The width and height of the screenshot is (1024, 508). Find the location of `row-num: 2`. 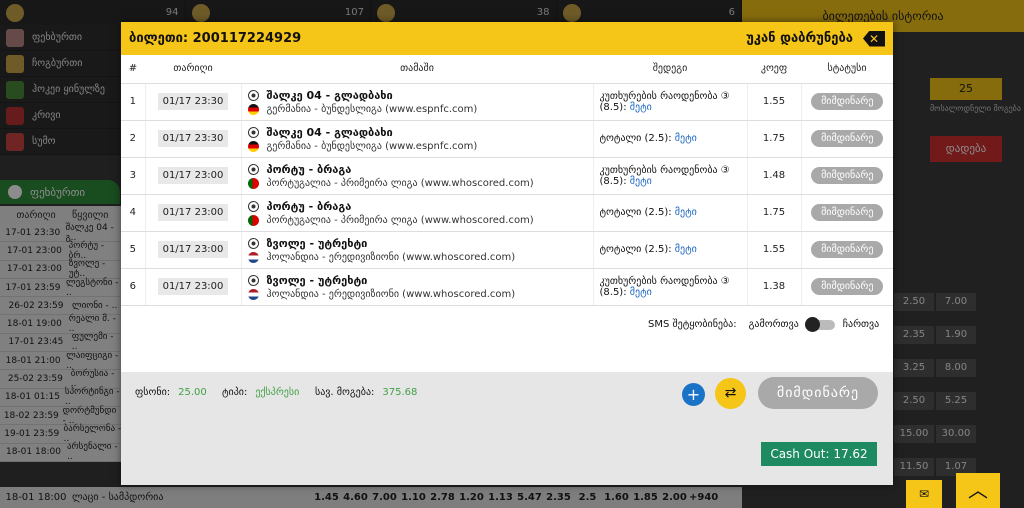

row-num: 2 is located at coordinates (133, 139).